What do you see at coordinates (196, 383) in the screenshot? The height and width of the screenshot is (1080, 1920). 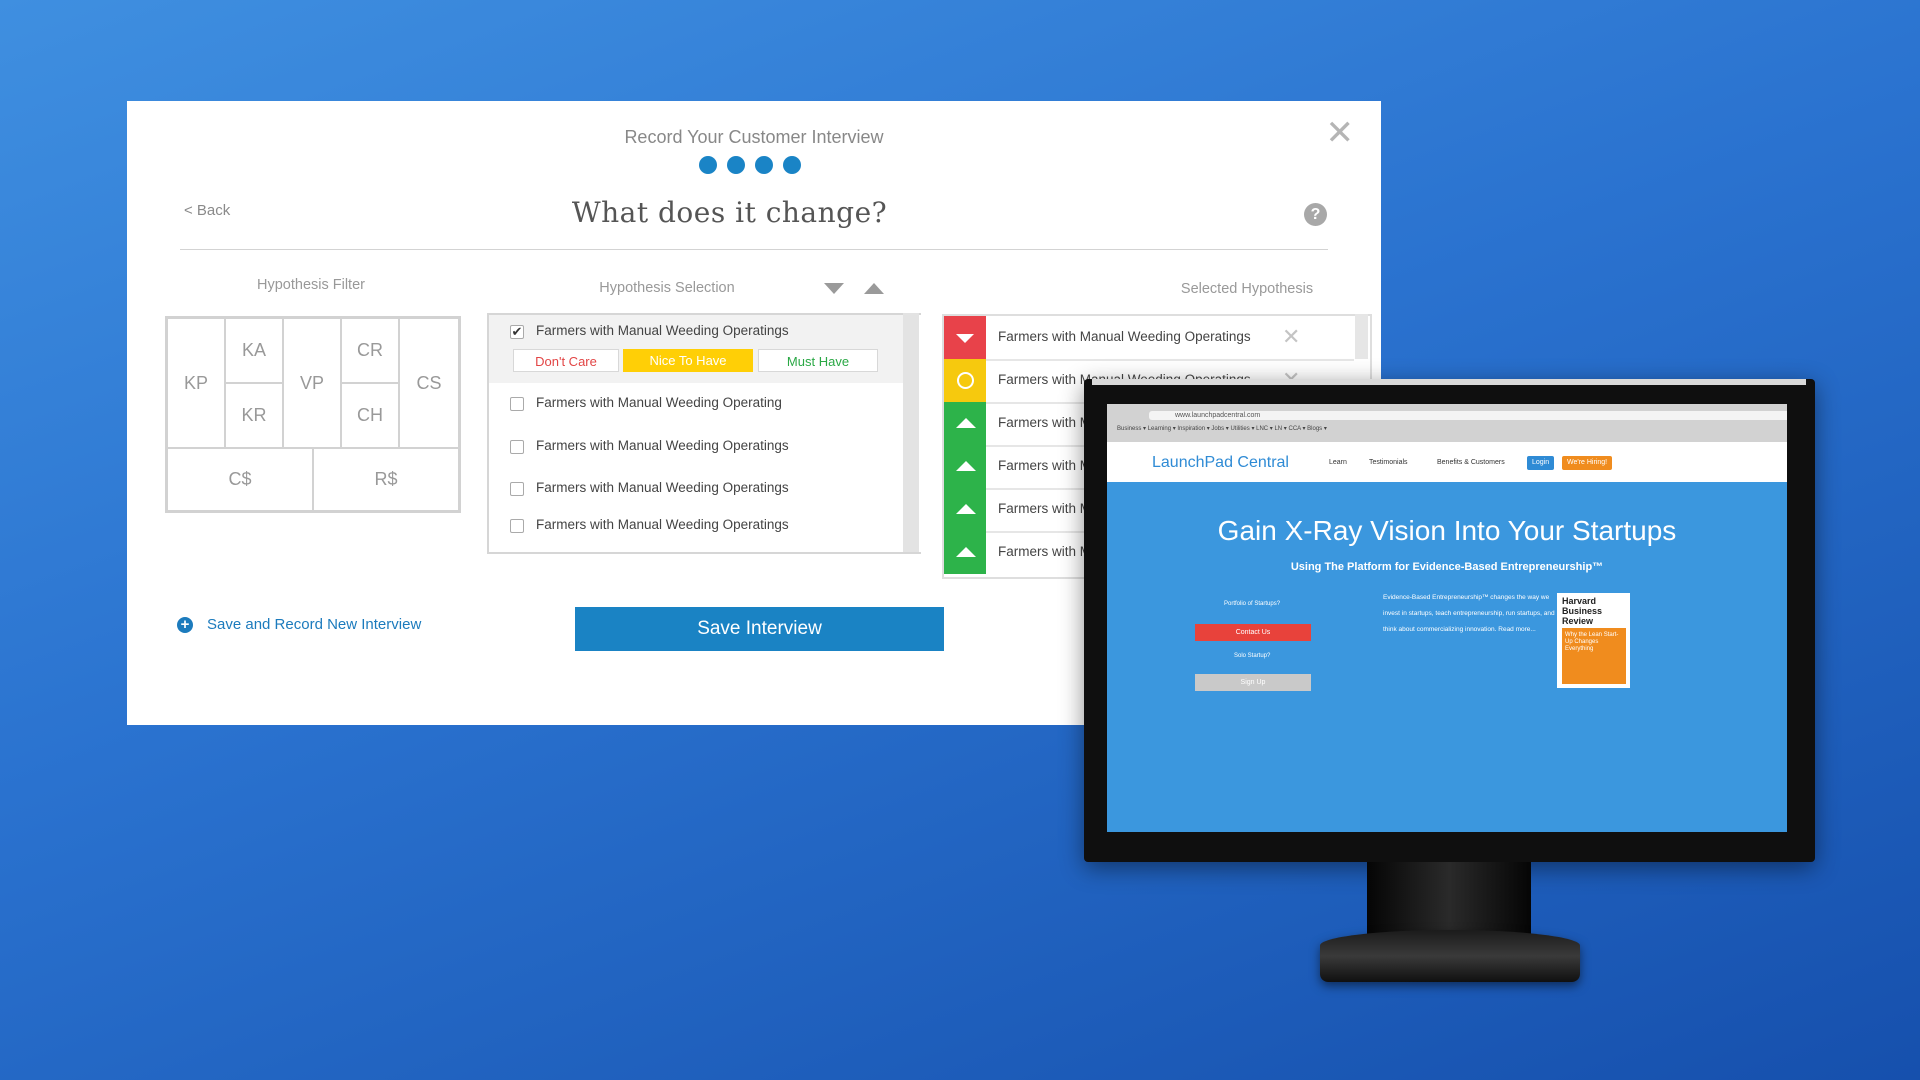 I see `filter-cell-kp: KP` at bounding box center [196, 383].